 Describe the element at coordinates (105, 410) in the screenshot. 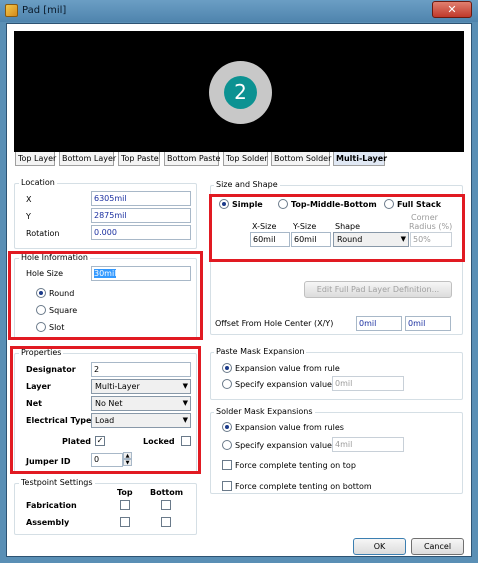

I see `properties-highlight` at that location.